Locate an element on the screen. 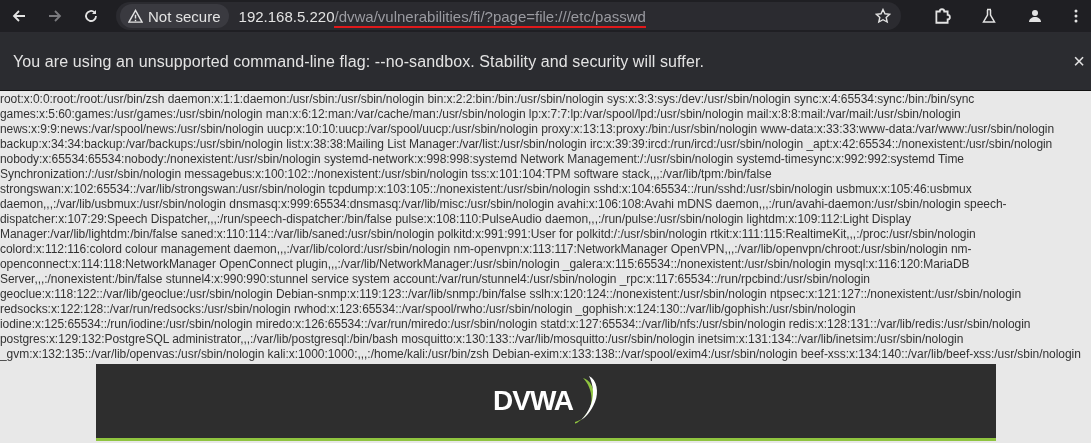  warning-message: You are using an unsupported command-line flag: --no-sandbox. Stability and security will suffer. is located at coordinates (358, 61).